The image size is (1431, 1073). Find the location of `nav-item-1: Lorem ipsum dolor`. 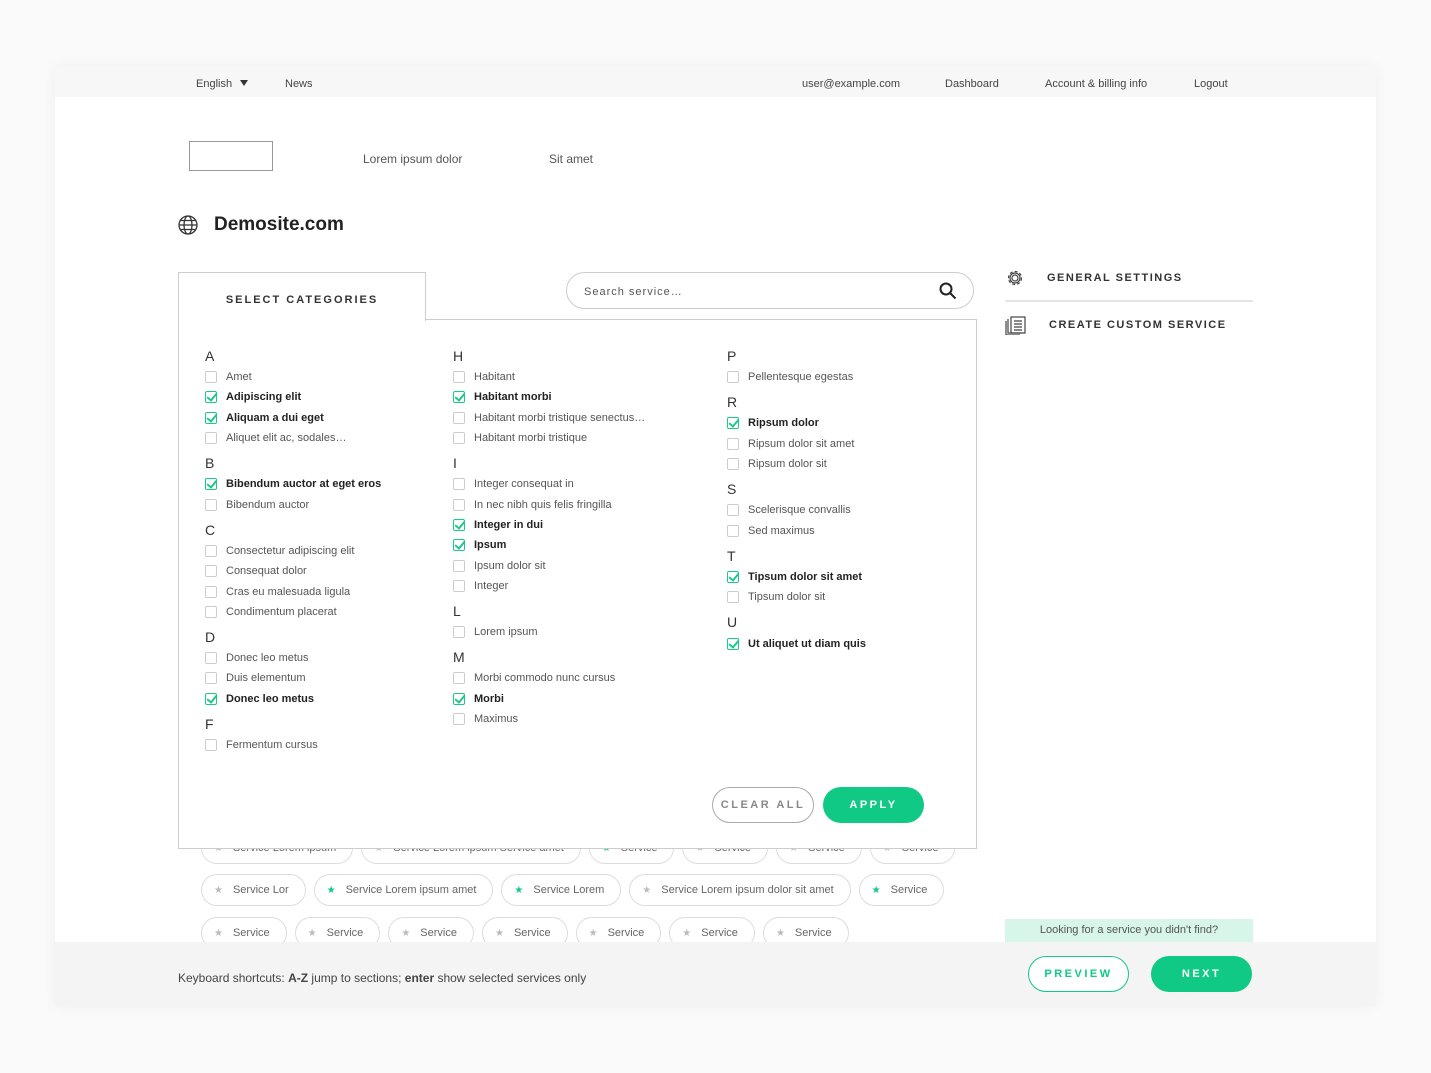

nav-item-1: Lorem ipsum dolor is located at coordinates (412, 159).